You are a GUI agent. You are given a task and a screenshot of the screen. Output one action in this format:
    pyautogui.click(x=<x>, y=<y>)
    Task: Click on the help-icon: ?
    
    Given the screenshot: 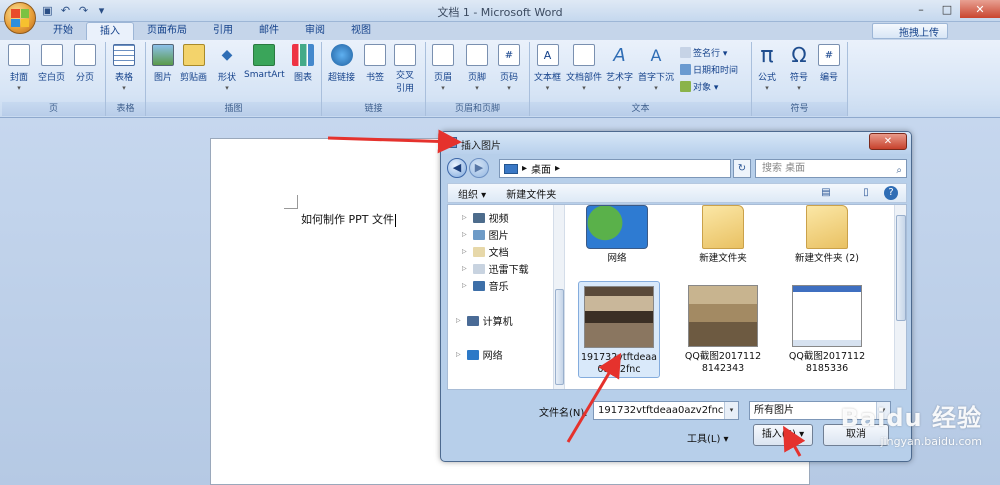 What is the action you would take?
    pyautogui.click(x=891, y=193)
    